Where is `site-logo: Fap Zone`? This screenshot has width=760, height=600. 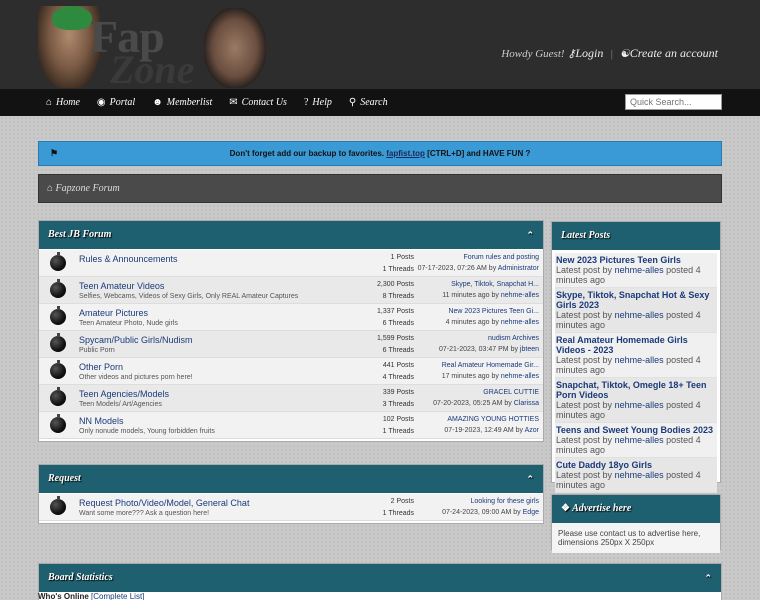
site-logo: Fap Zone is located at coordinates (152, 49).